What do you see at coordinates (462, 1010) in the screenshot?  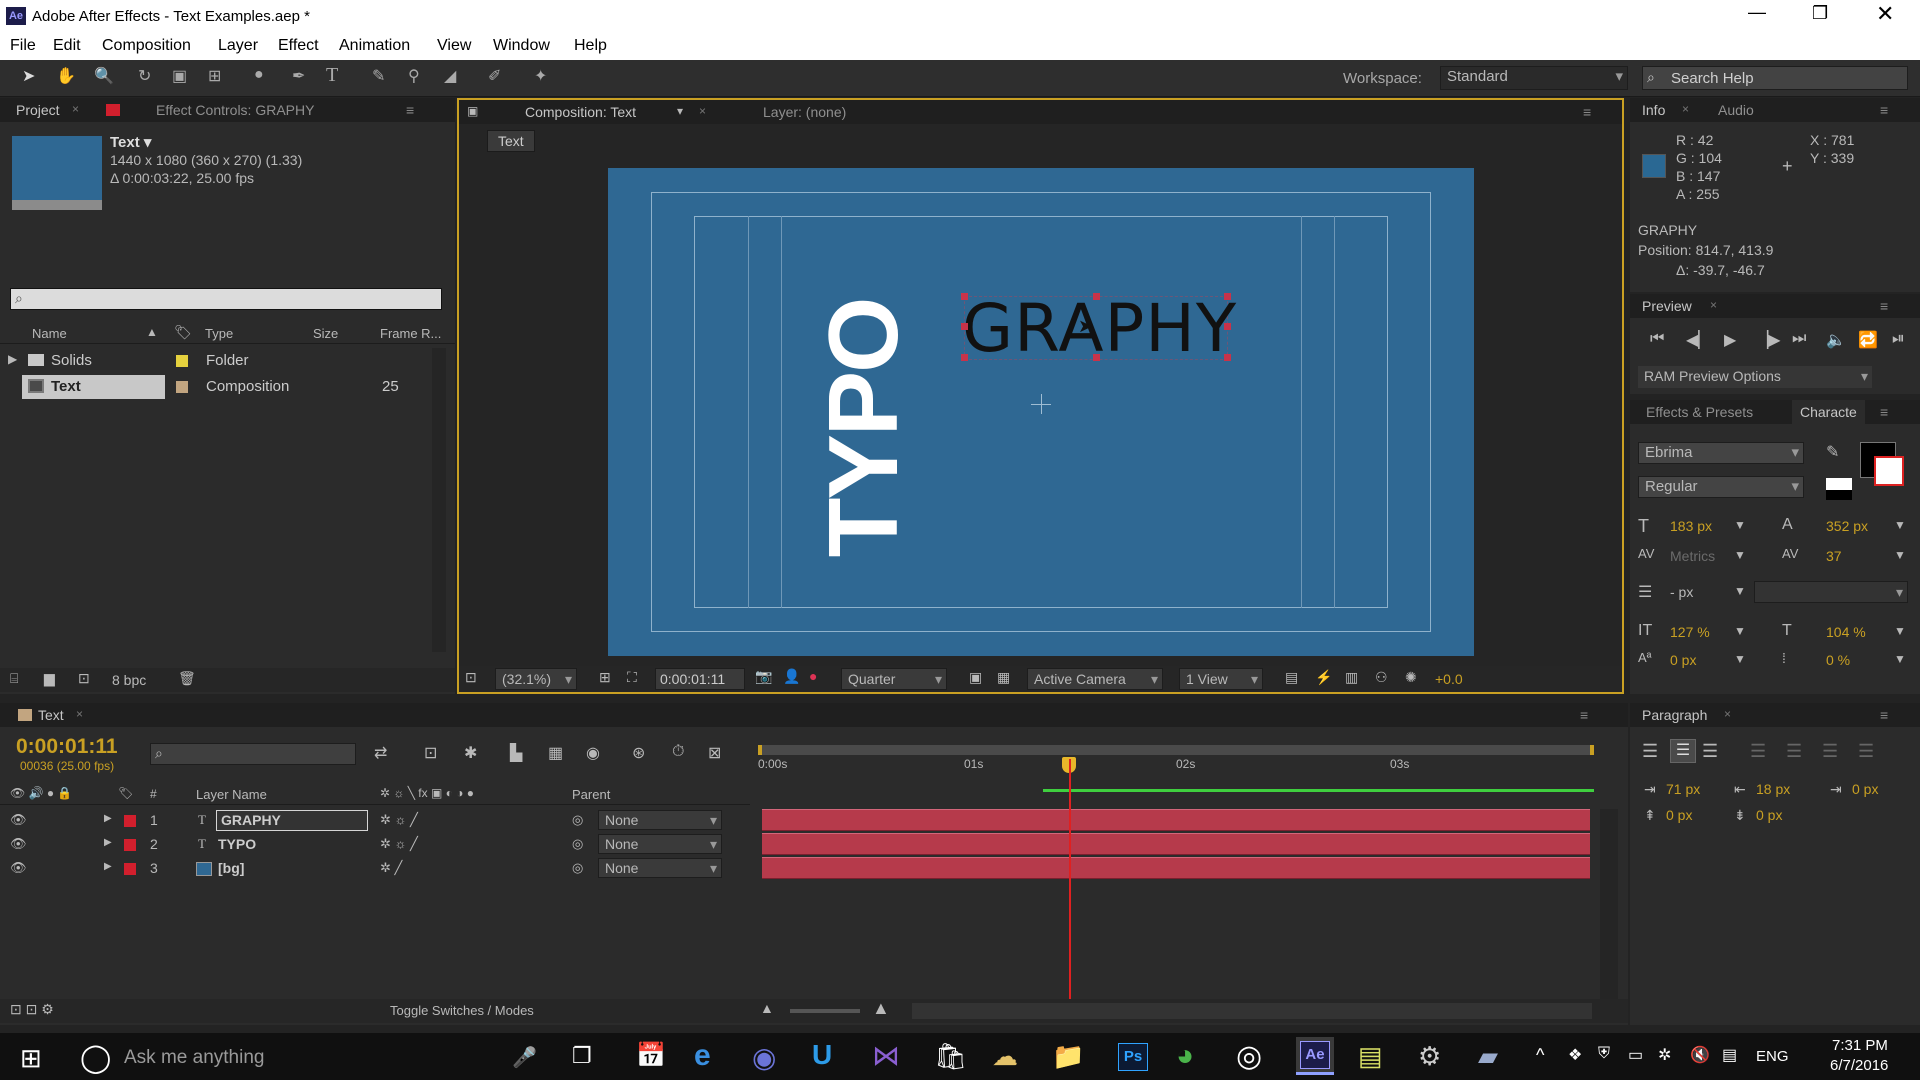 I see `toggle-switches-modes: Toggle Switches / Modes` at bounding box center [462, 1010].